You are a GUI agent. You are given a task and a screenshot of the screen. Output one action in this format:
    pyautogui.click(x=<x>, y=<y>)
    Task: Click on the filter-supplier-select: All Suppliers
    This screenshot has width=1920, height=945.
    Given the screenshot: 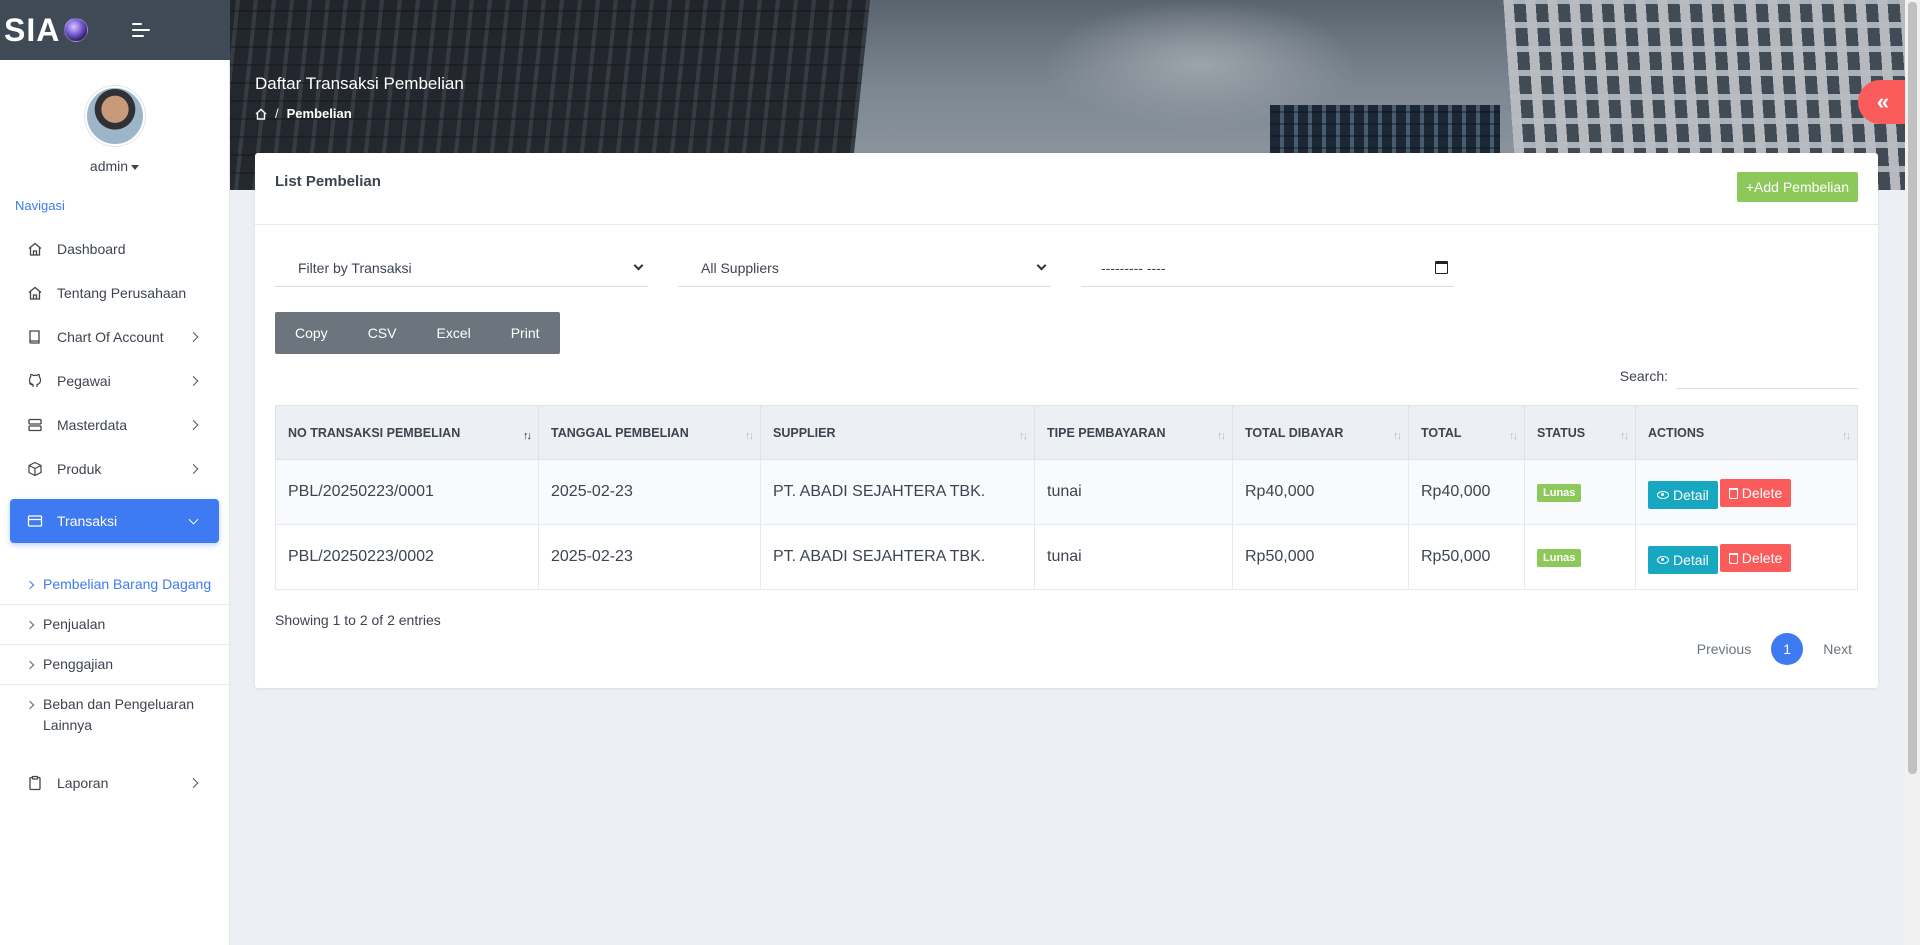 What is the action you would take?
    pyautogui.click(x=864, y=268)
    